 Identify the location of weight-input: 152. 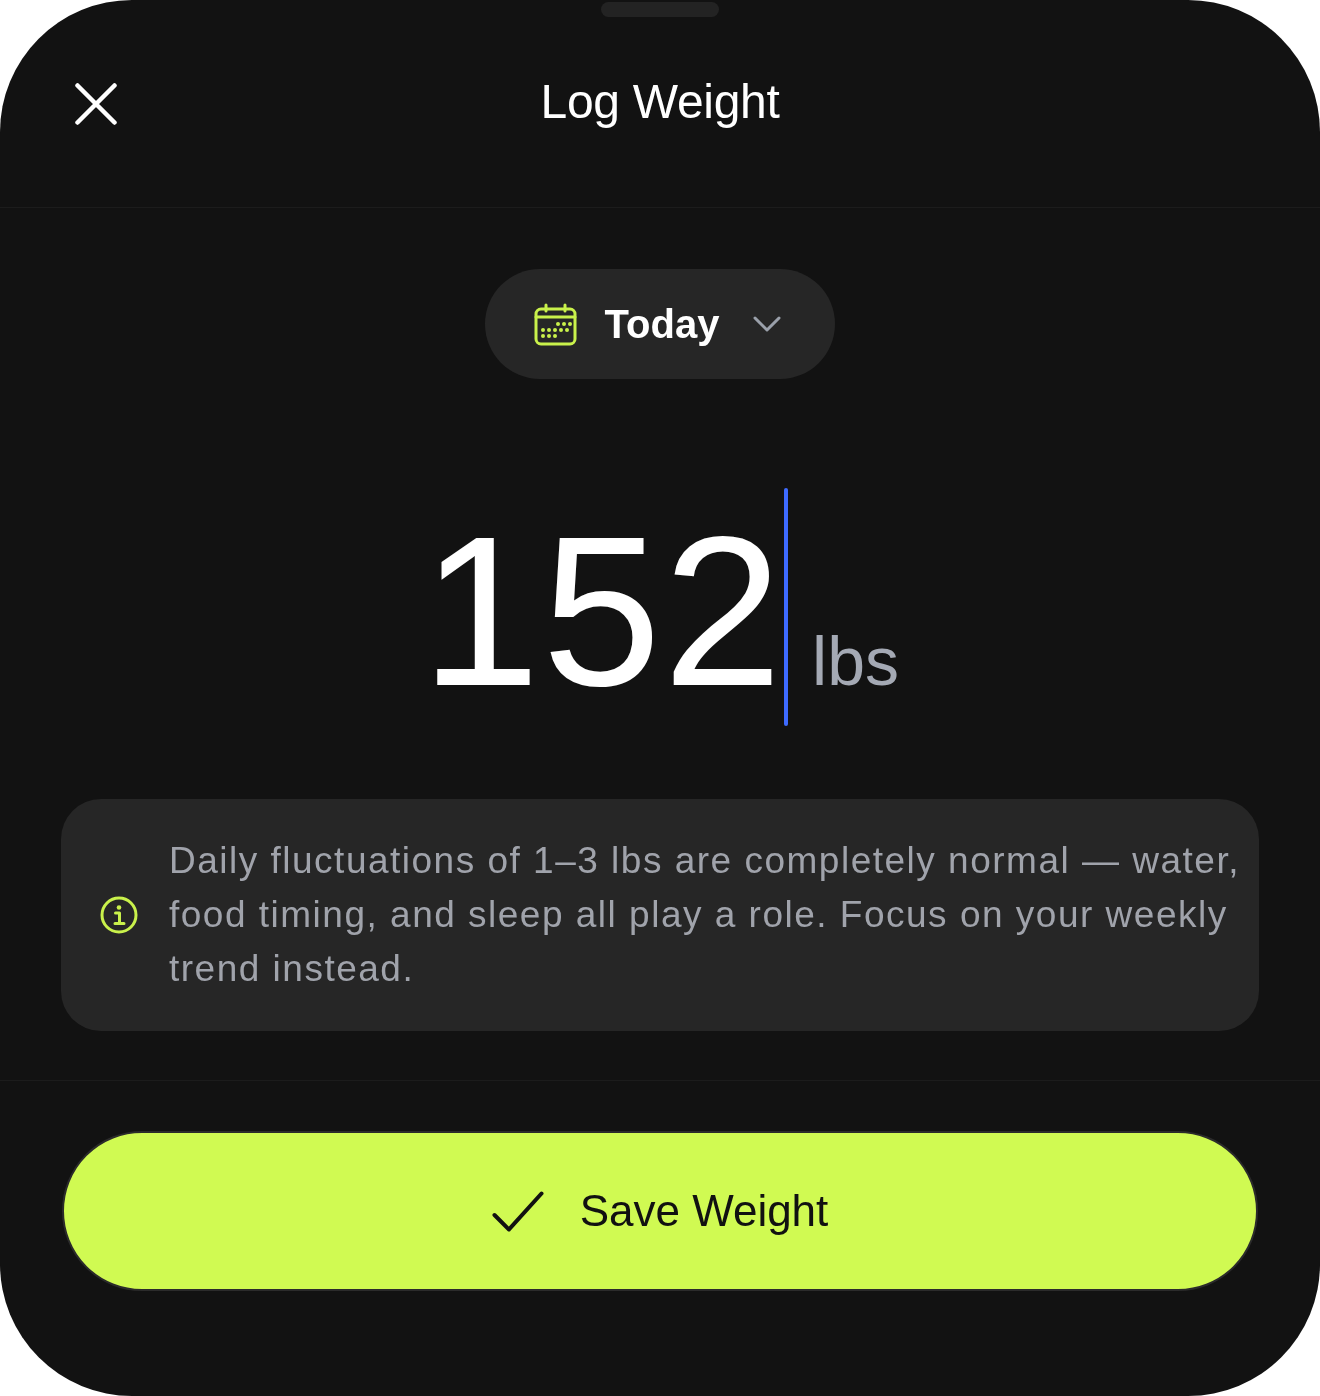
(603, 611).